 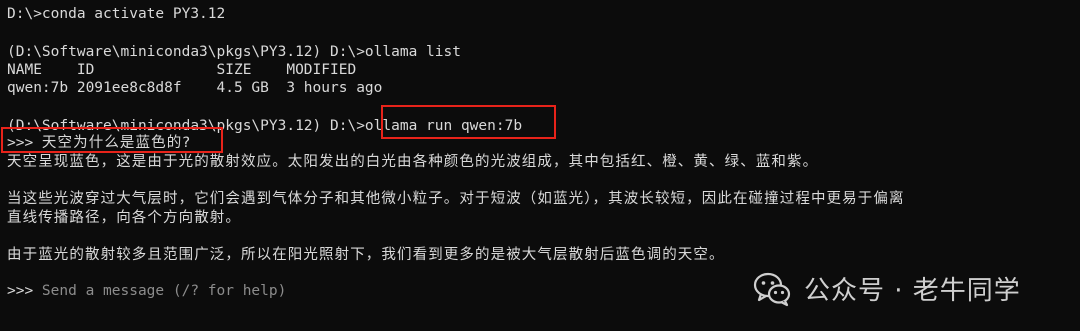 What do you see at coordinates (164, 291) in the screenshot?
I see `input-placeholder: Send a message (/? for help)` at bounding box center [164, 291].